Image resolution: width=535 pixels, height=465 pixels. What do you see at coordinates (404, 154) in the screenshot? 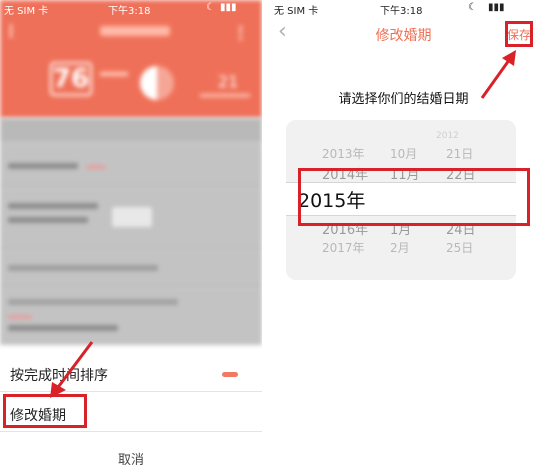
I see `picker-month: 10月` at bounding box center [404, 154].